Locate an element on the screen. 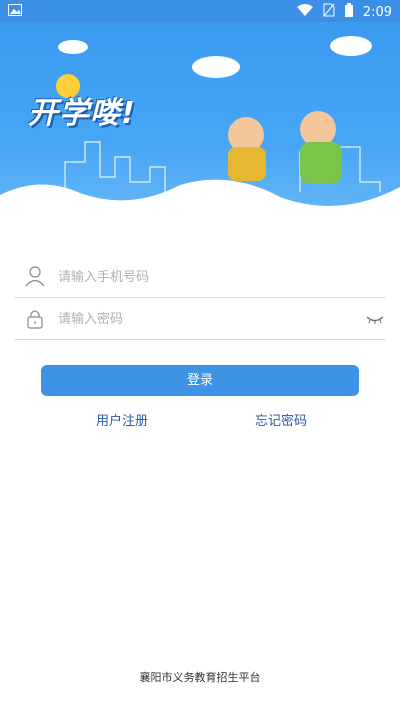  phone-row is located at coordinates (200, 277).